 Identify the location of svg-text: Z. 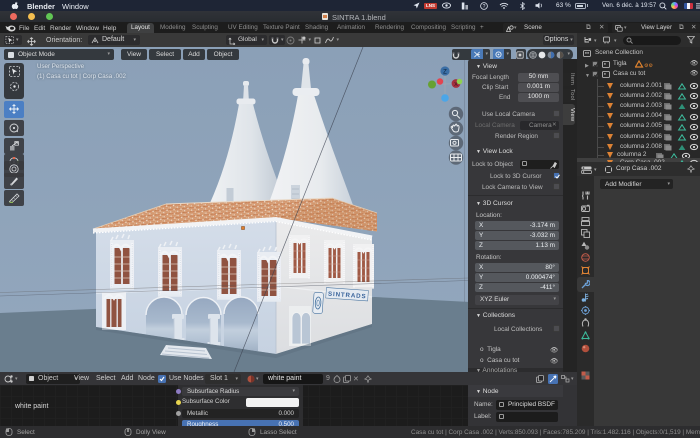
(445, 73).